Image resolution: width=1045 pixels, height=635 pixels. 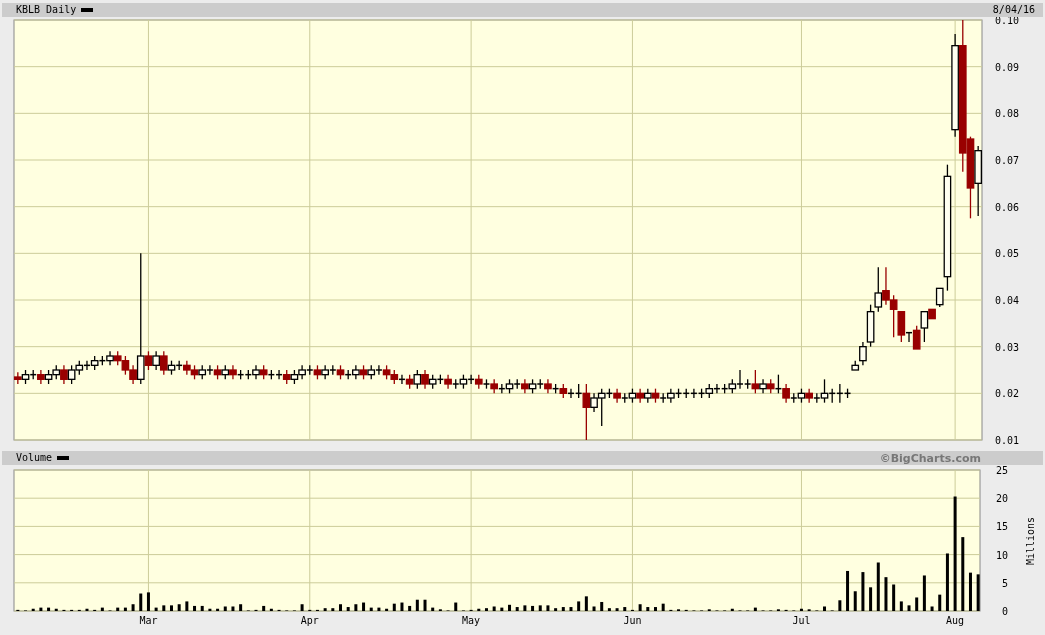 I want to click on axis-label: Mar, so click(x=148, y=620).